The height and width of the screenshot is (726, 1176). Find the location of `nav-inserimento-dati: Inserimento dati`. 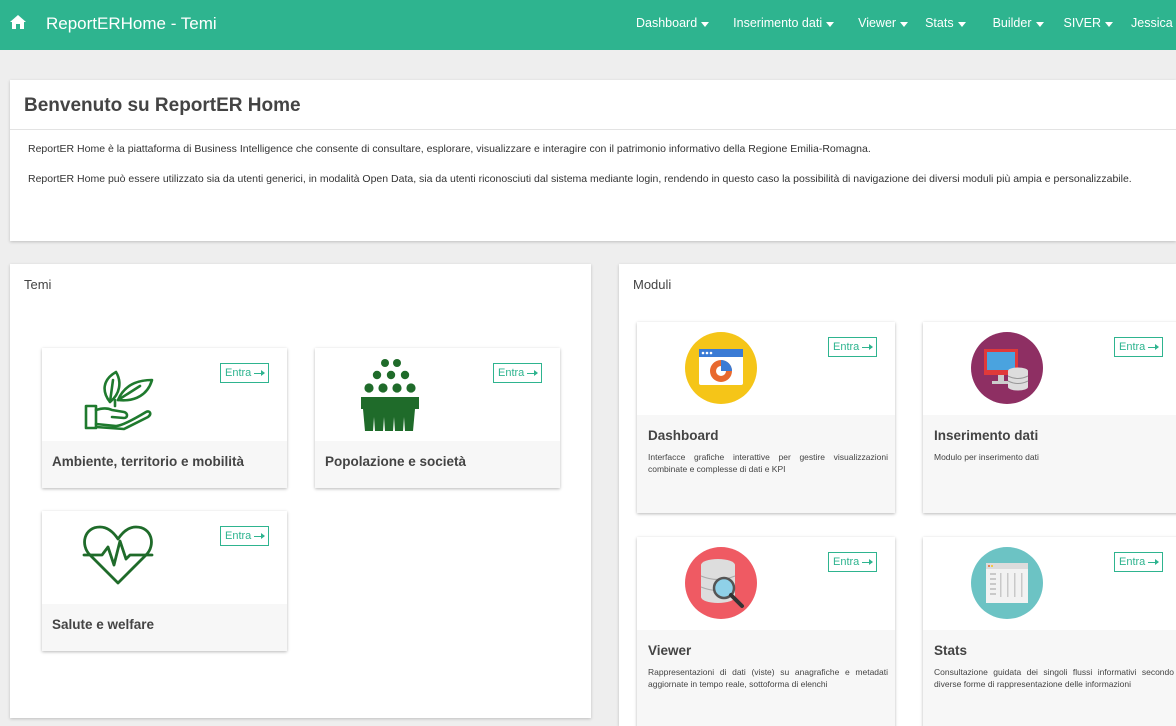

nav-inserimento-dati: Inserimento dati is located at coordinates (784, 23).